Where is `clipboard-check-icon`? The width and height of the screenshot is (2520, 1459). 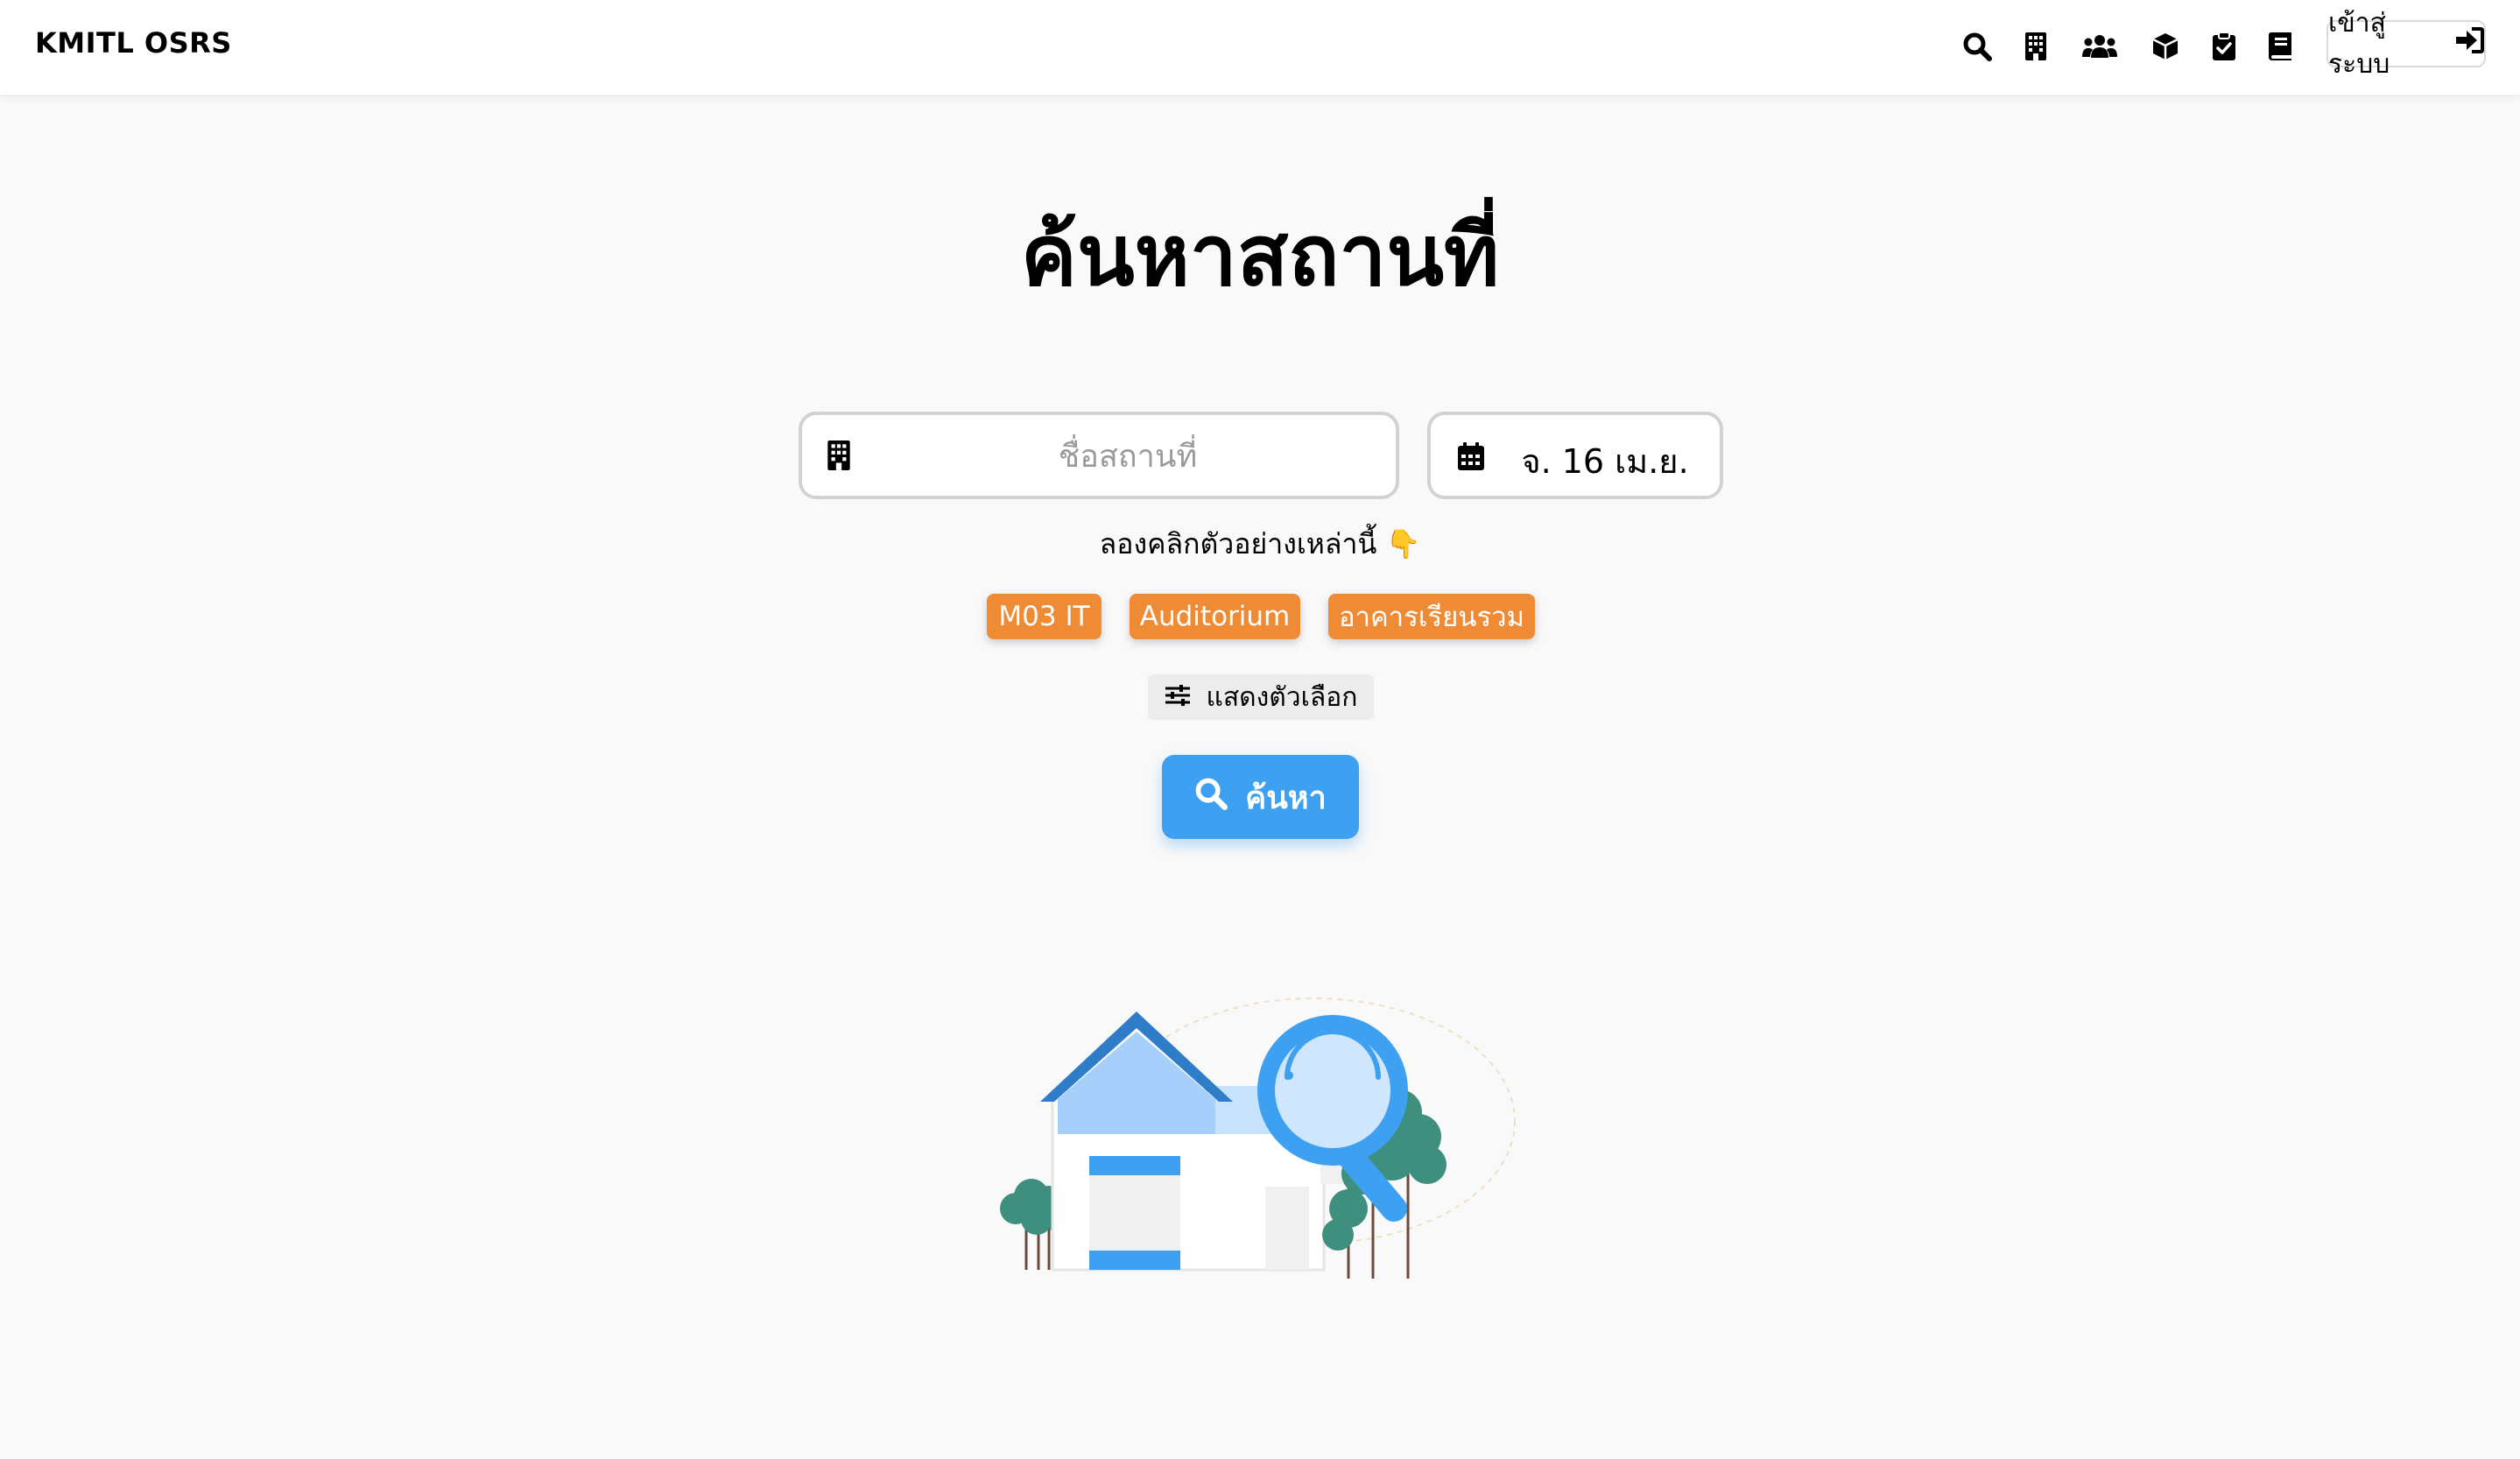 clipboard-check-icon is located at coordinates (2224, 46).